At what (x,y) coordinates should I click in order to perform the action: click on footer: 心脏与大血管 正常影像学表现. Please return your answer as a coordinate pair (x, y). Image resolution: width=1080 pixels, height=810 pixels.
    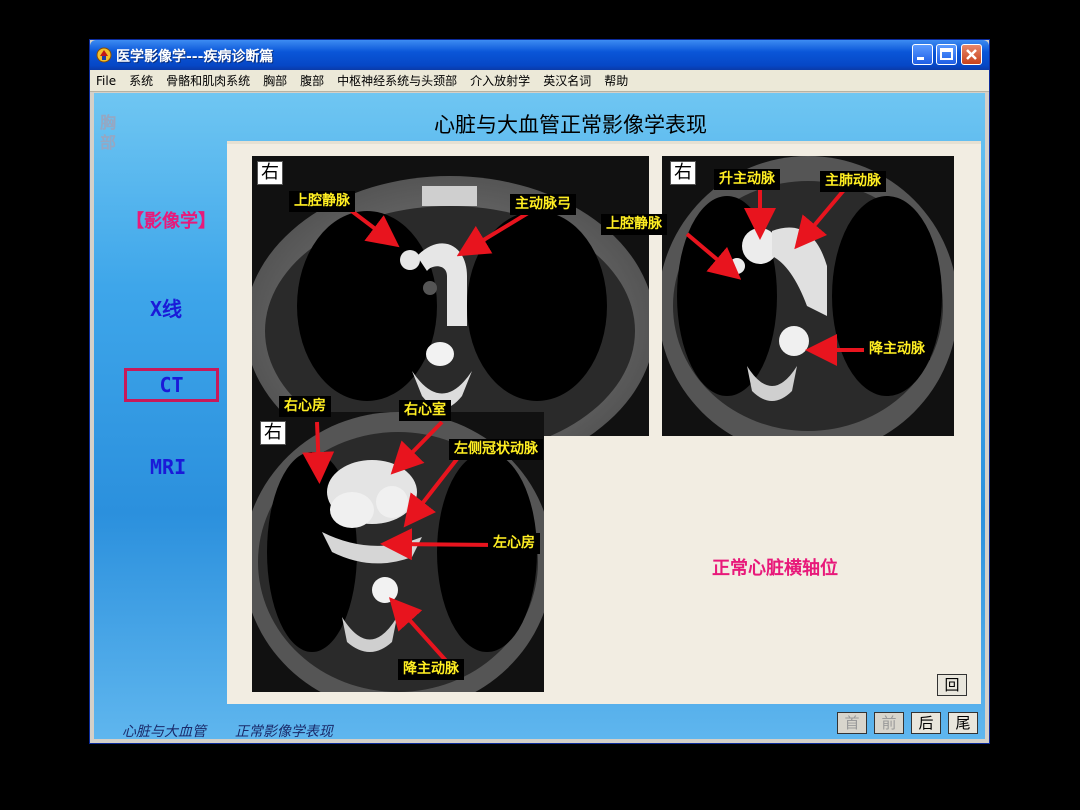
    Looking at the image, I should click on (227, 730).